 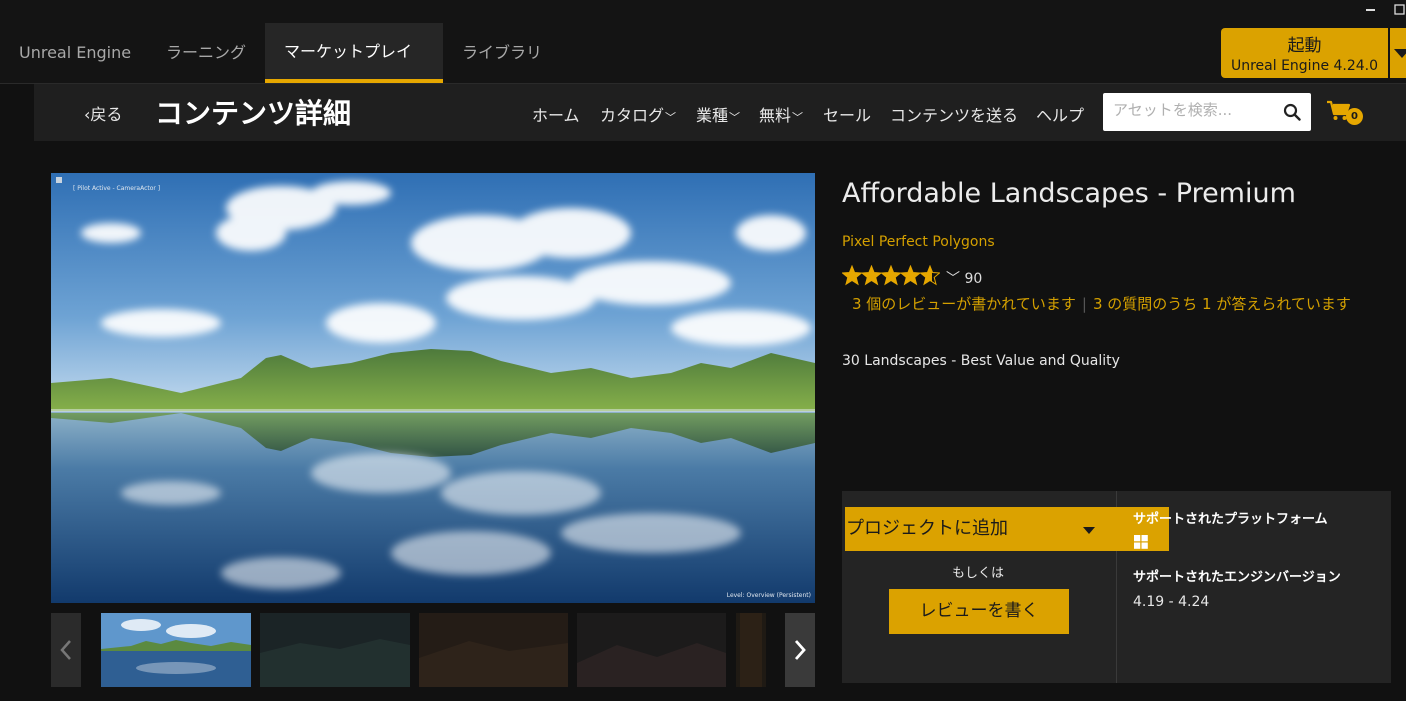 What do you see at coordinates (103, 113) in the screenshot?
I see `back-link: ‹戻る` at bounding box center [103, 113].